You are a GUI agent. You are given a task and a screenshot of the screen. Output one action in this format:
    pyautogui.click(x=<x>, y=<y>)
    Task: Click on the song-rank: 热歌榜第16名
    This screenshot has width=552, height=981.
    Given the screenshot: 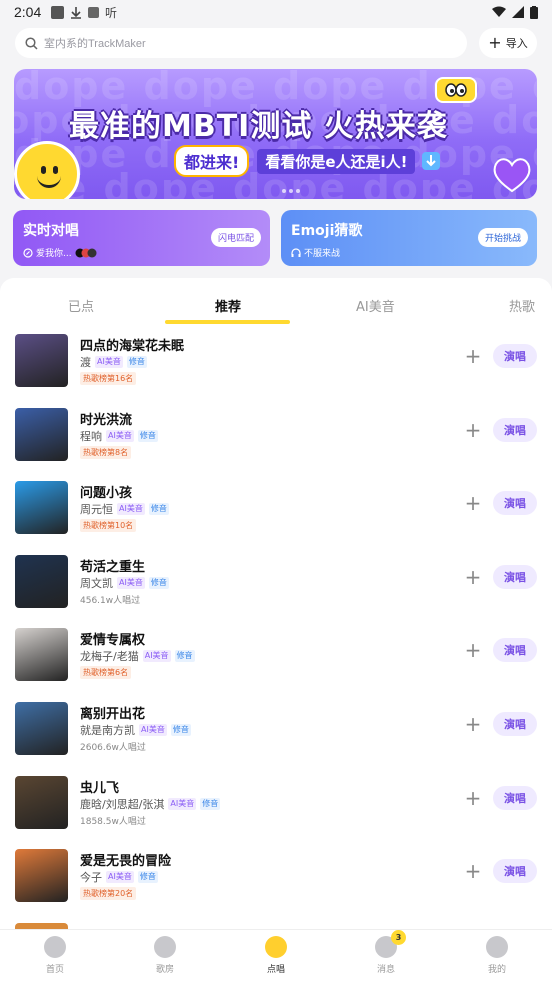 What is the action you would take?
    pyautogui.click(x=108, y=378)
    